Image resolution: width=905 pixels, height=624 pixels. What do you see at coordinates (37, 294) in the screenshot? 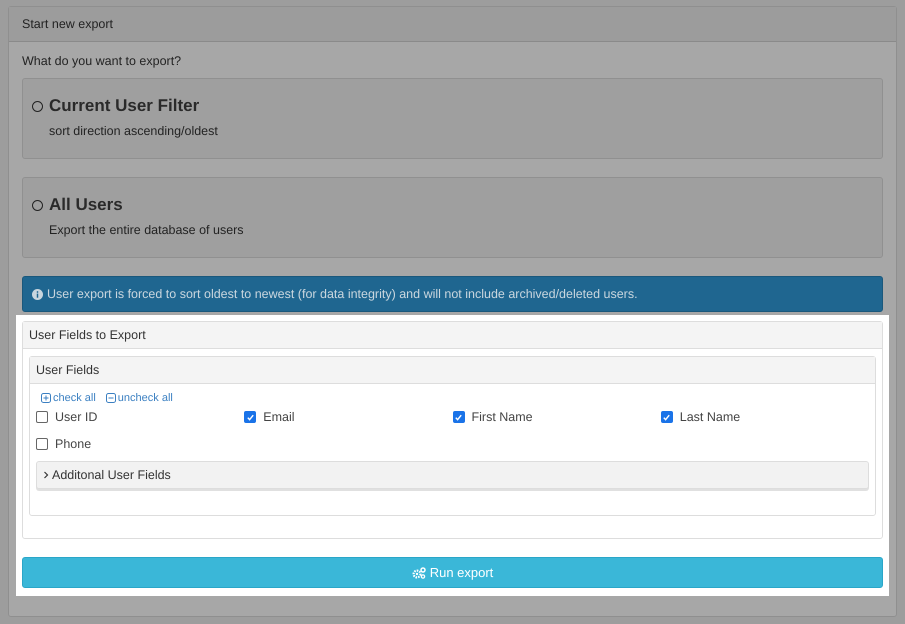
I see `info-icon` at bounding box center [37, 294].